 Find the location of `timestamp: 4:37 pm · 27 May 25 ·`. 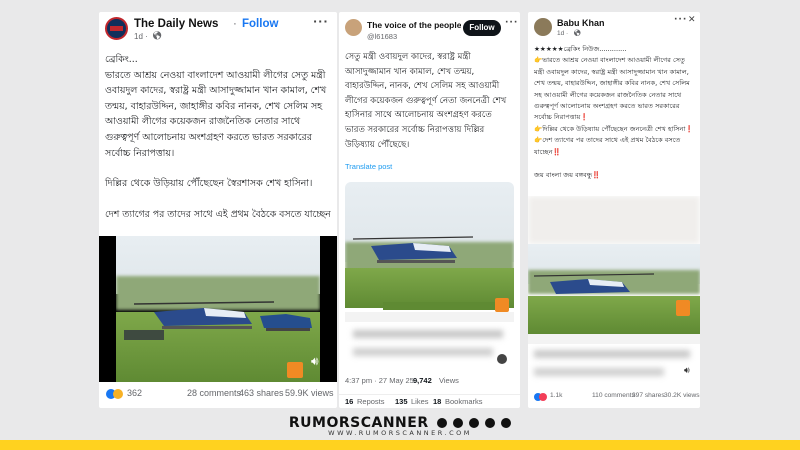

timestamp: 4:37 pm · 27 May 25 · is located at coordinates (381, 380).